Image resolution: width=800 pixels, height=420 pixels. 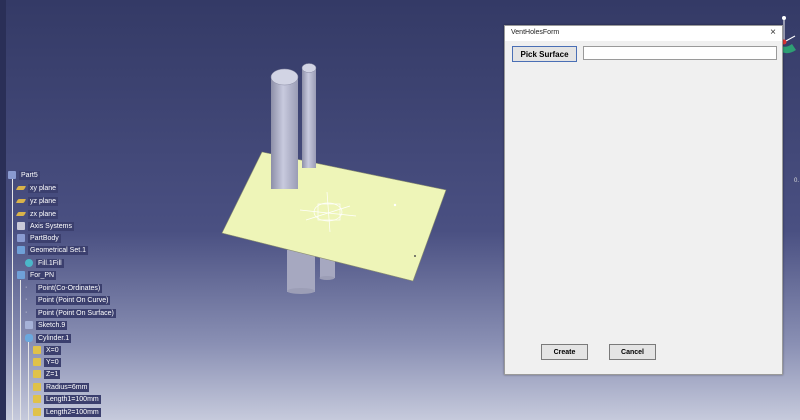 I want to click on tree-item-param-length1: Length1=100mm, so click(x=67, y=399).